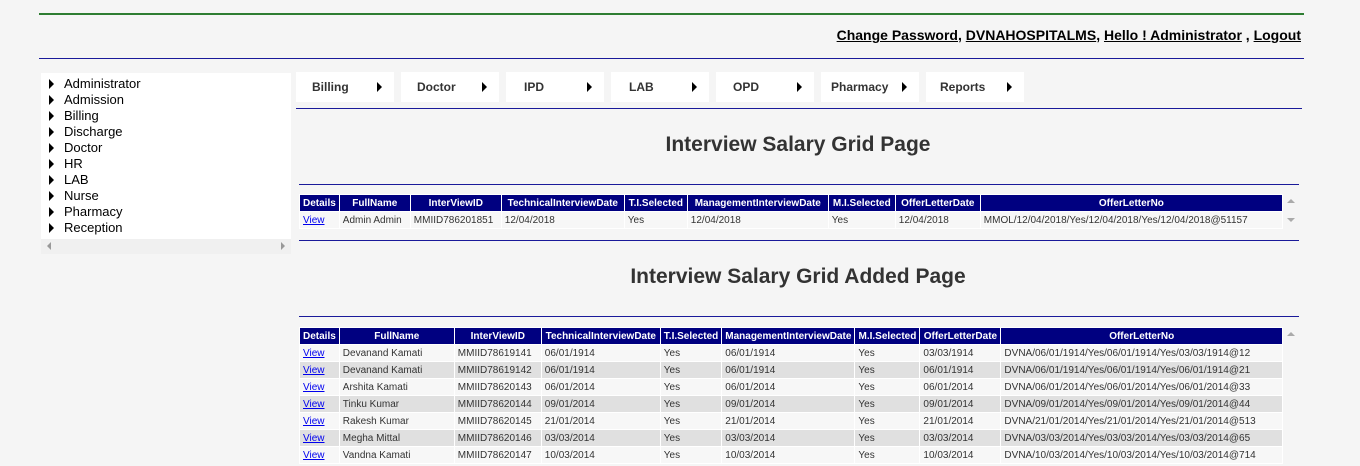 The width and height of the screenshot is (1360, 466). I want to click on menu-item-label: Doctor, so click(436, 87).